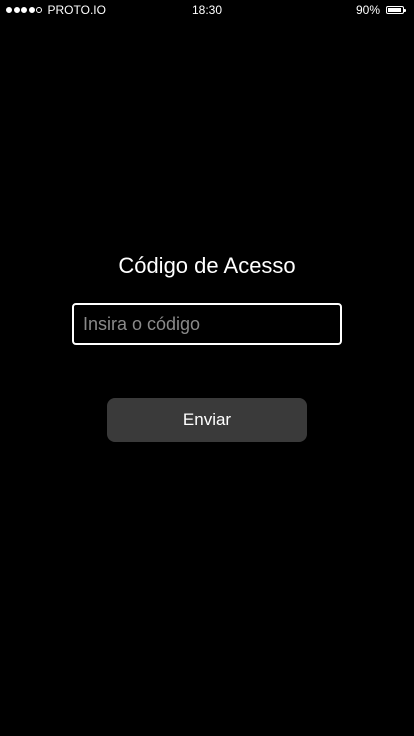 The height and width of the screenshot is (736, 414). Describe the element at coordinates (207, 420) in the screenshot. I see `send-button: Enviar` at that location.